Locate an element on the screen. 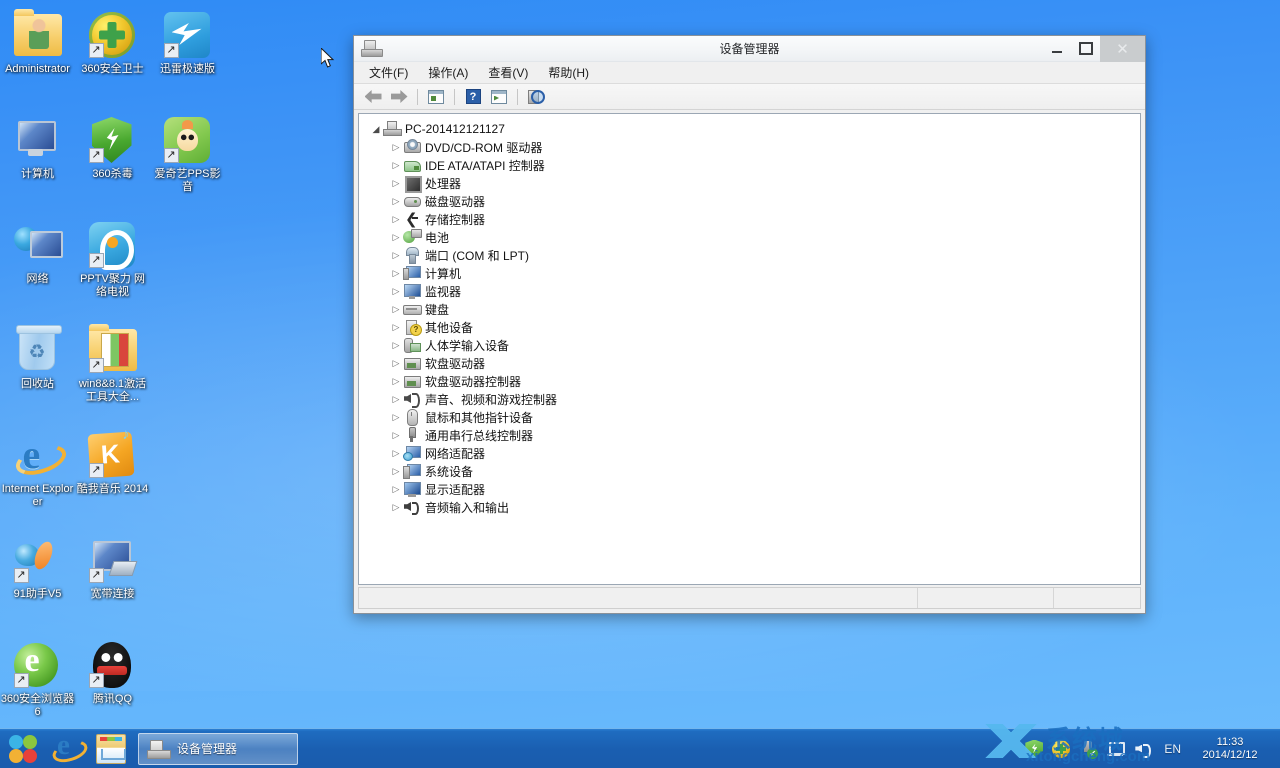 This screenshot has height=768, width=1280. clock: 11:33 2014/12/12 is located at coordinates (1233, 749).